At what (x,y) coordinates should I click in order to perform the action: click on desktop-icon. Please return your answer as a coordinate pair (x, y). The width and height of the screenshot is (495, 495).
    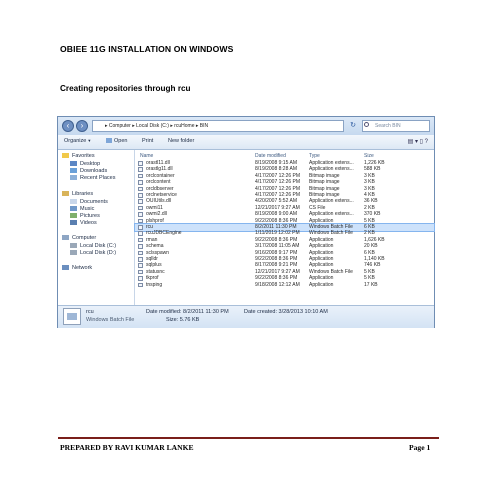
    Looking at the image, I should click on (73, 163).